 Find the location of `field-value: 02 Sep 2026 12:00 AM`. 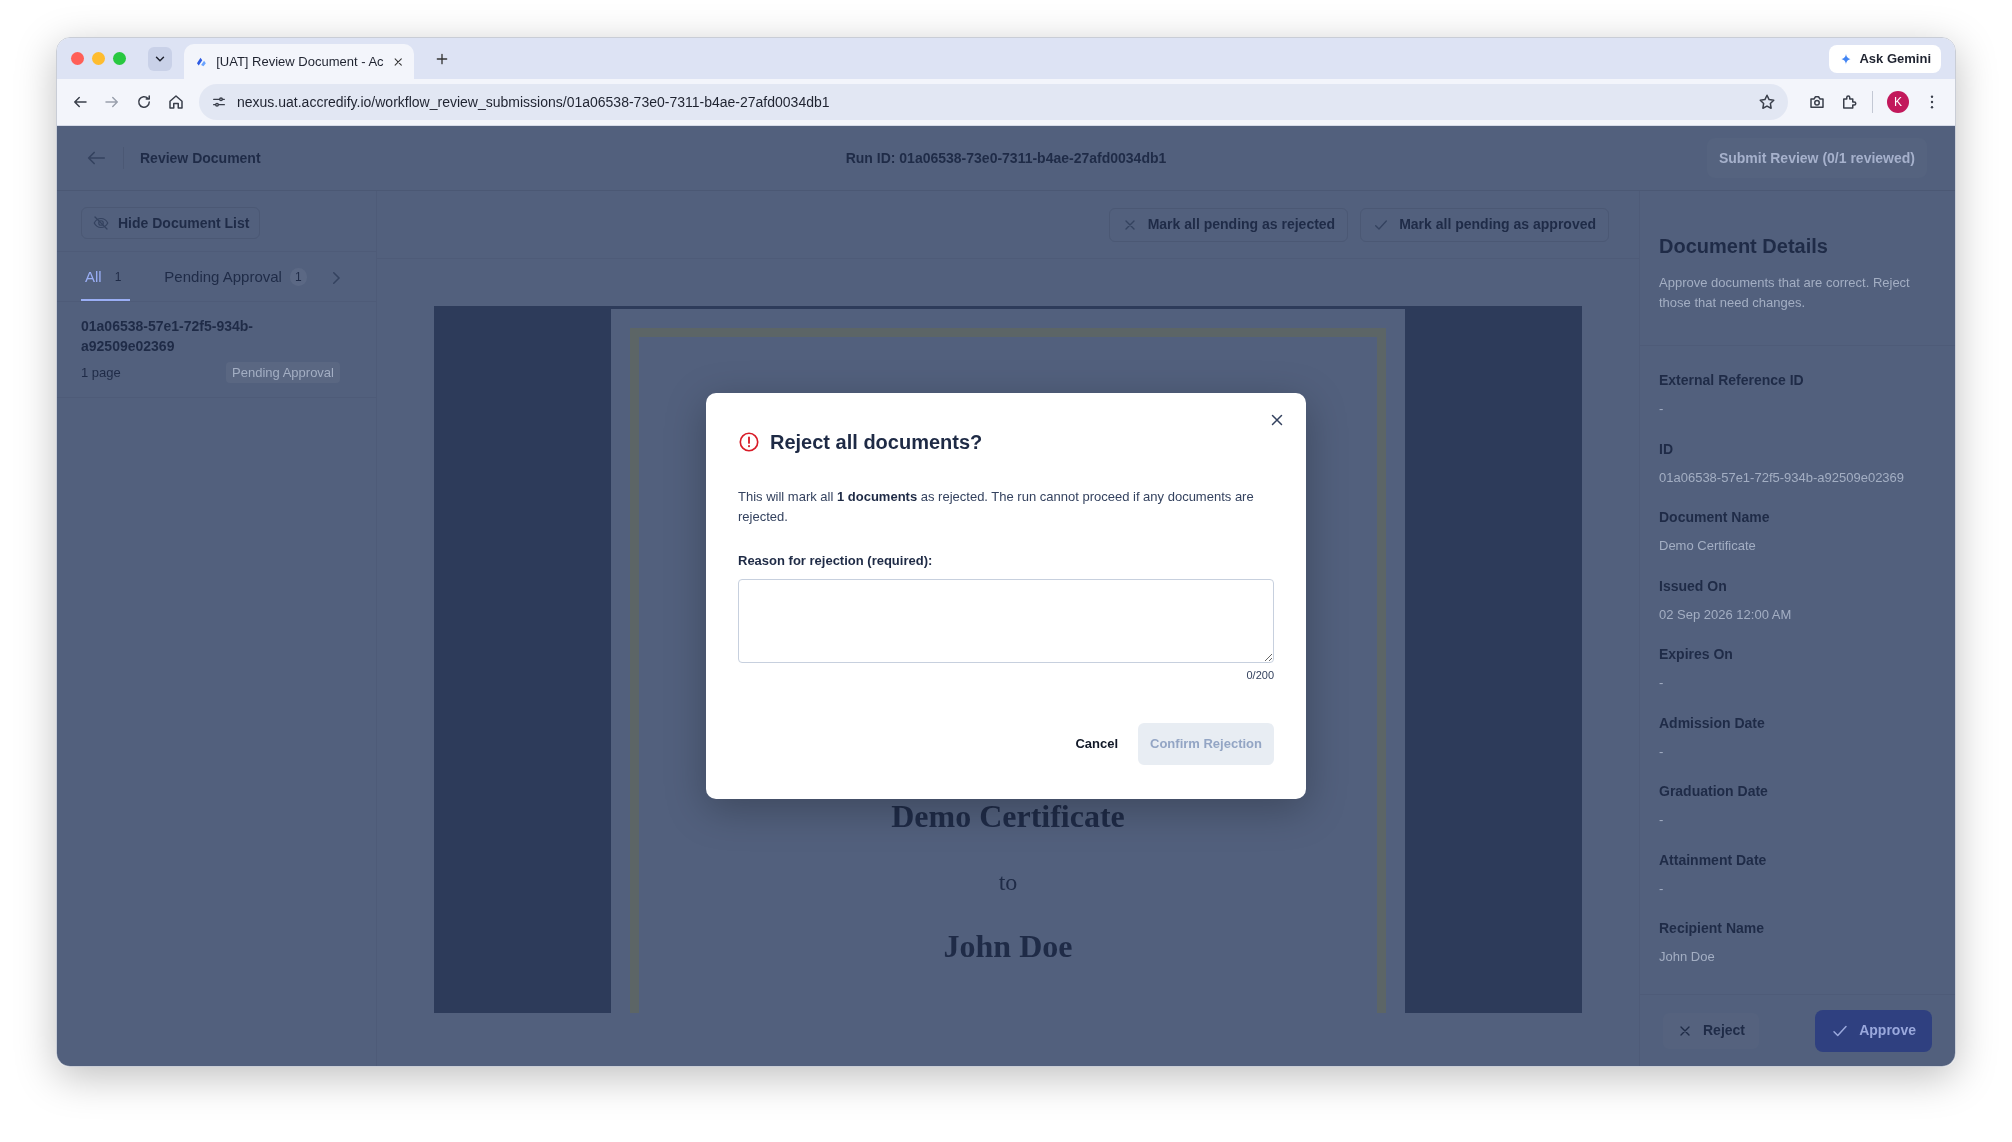

field-value: 02 Sep 2026 12:00 AM is located at coordinates (1726, 614).